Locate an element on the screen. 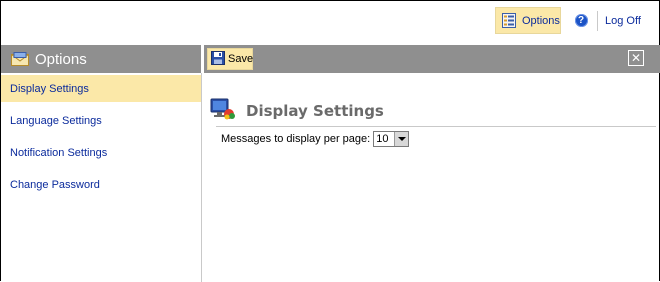  sidebar-item-label: Notification Settings is located at coordinates (59, 152).